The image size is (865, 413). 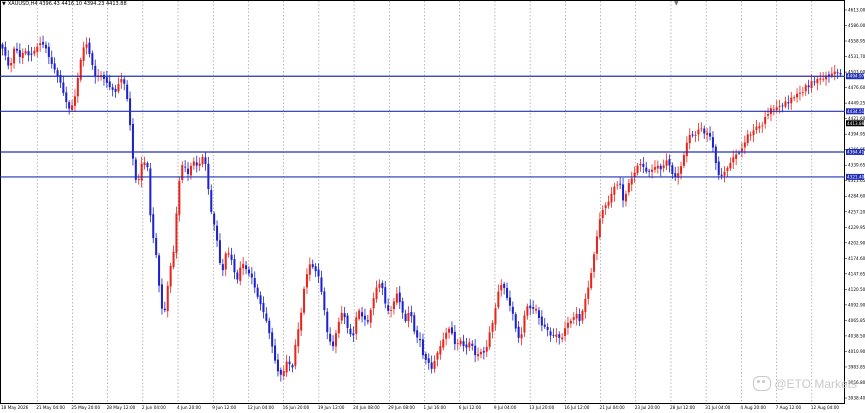 What do you see at coordinates (856, 25) in the screenshot?
I see `y-tick-label: 4586.00` at bounding box center [856, 25].